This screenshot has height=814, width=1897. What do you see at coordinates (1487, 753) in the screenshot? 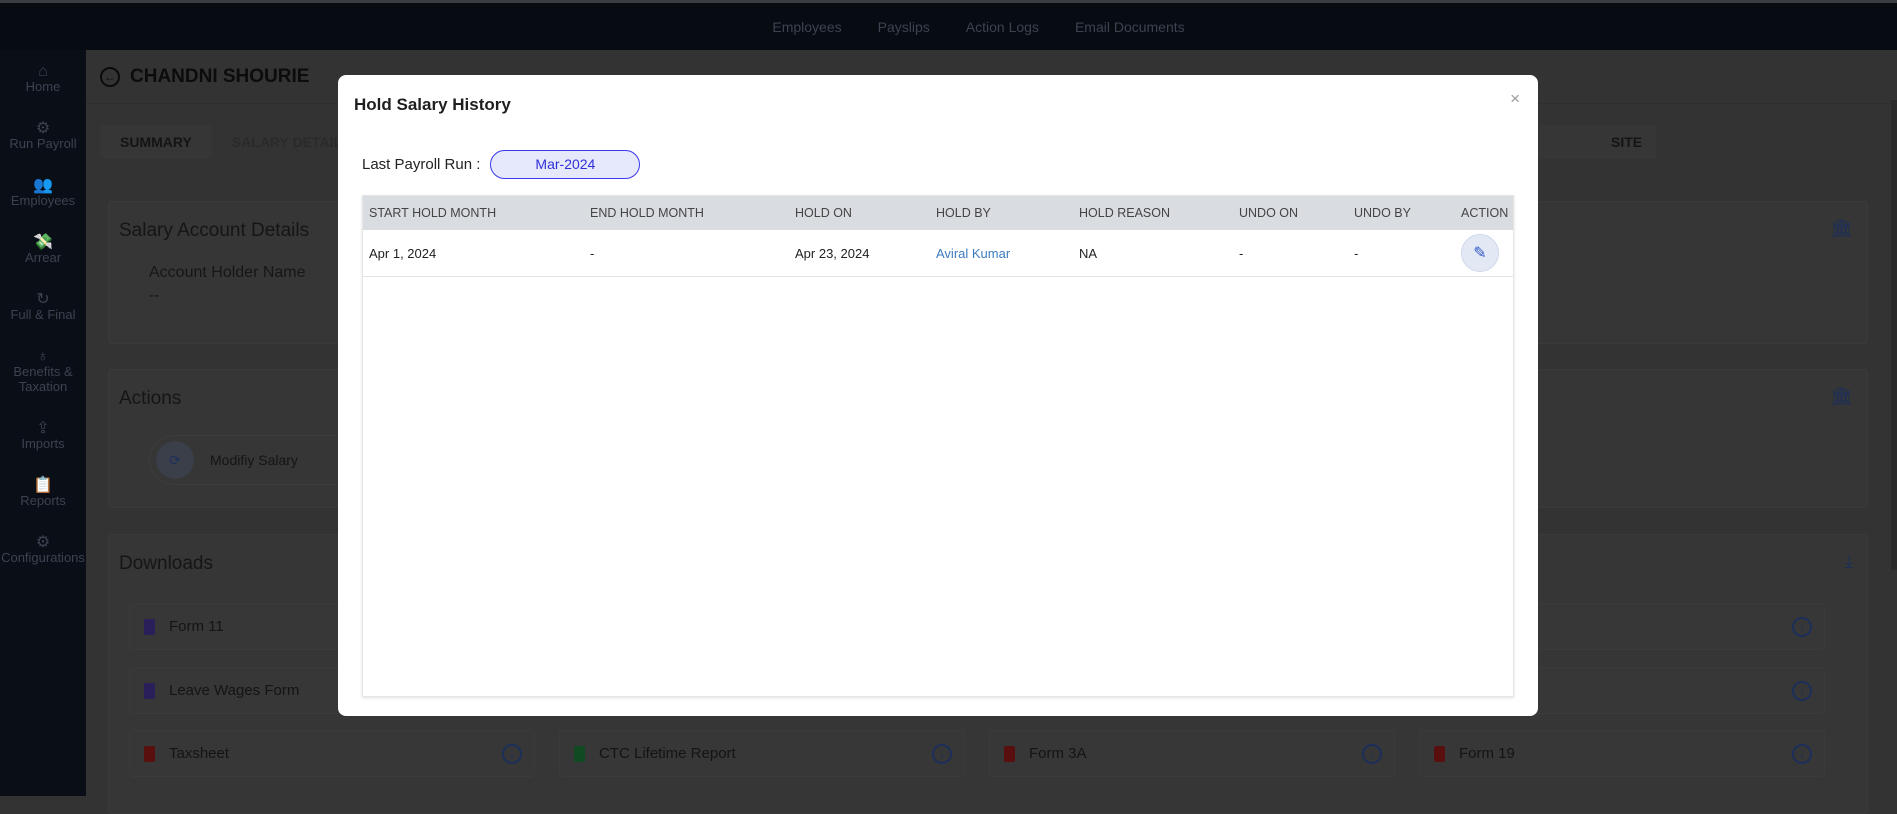
I see `download-label: Form 19` at bounding box center [1487, 753].